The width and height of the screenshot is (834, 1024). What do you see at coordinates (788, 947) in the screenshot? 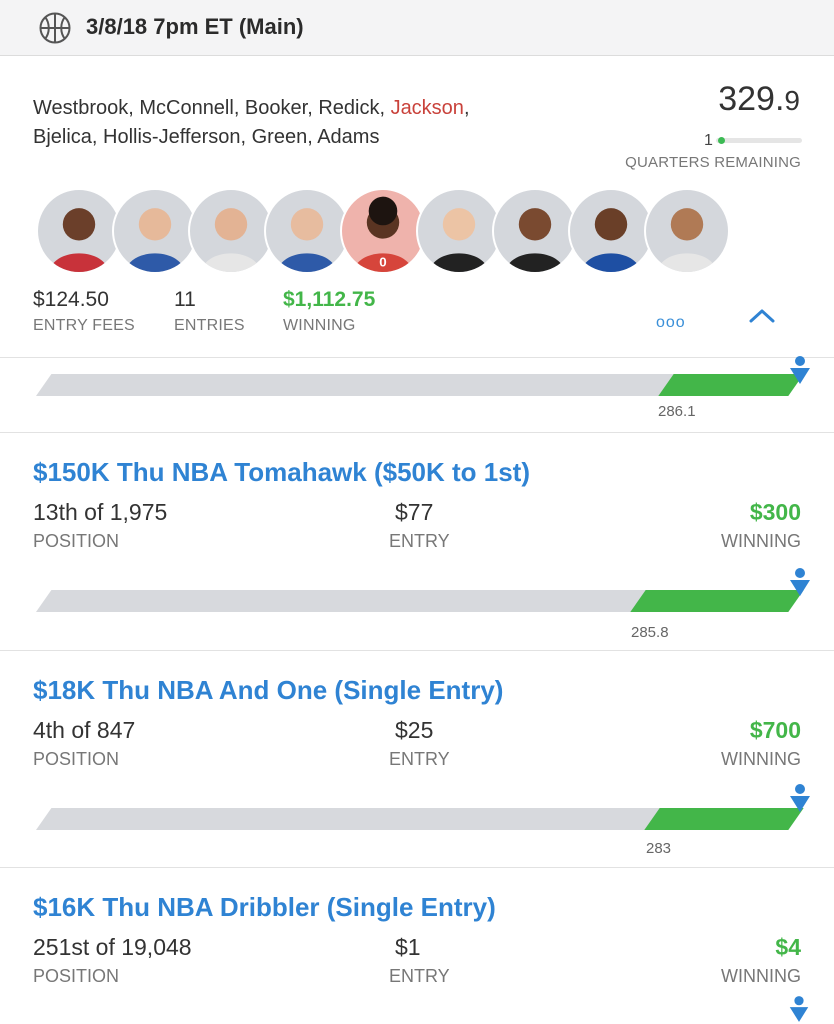
I see `winning-value: $4` at bounding box center [788, 947].